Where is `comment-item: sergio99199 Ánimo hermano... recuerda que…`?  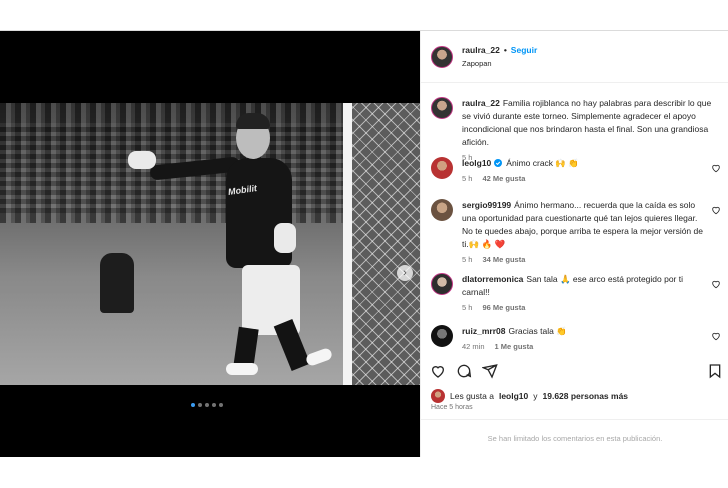 comment-item: sergio99199 Ánimo hermano... recuerda que… is located at coordinates (579, 231).